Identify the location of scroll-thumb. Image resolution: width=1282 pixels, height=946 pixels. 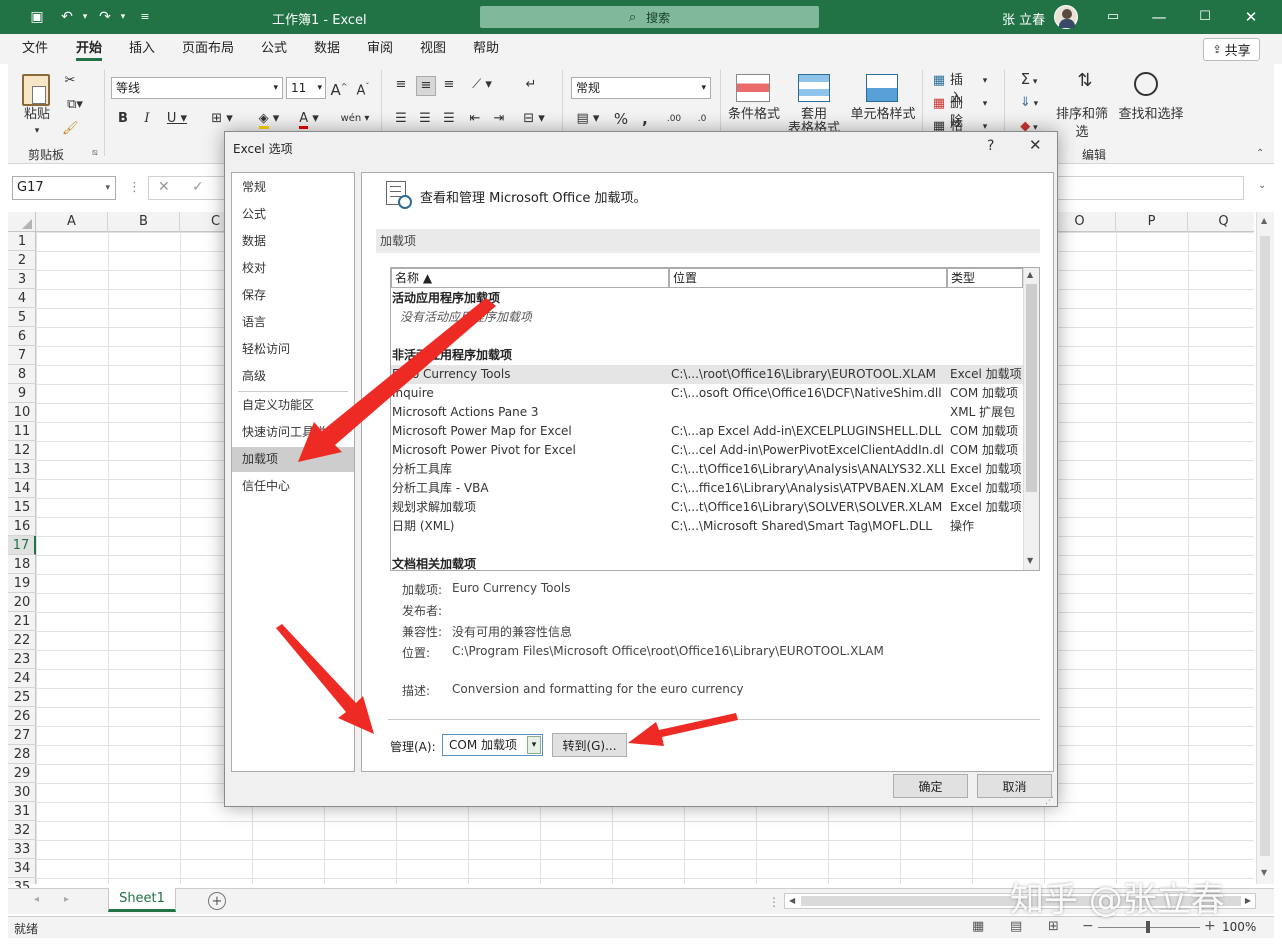
(1265, 546).